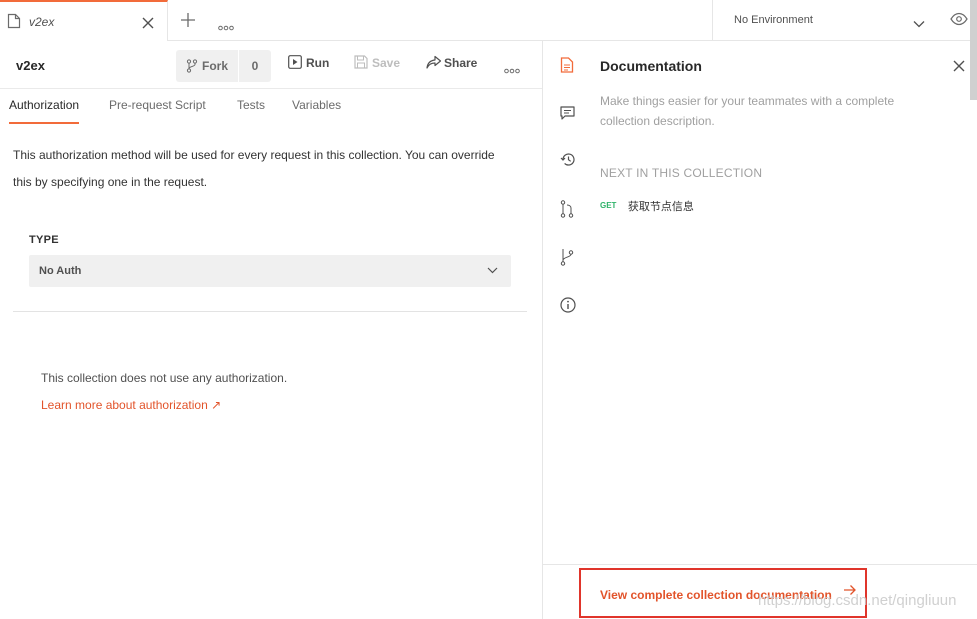 This screenshot has height=619, width=977. What do you see at coordinates (681, 173) in the screenshot?
I see `next-in-collection-label: NEXT IN THIS COLLECTION` at bounding box center [681, 173].